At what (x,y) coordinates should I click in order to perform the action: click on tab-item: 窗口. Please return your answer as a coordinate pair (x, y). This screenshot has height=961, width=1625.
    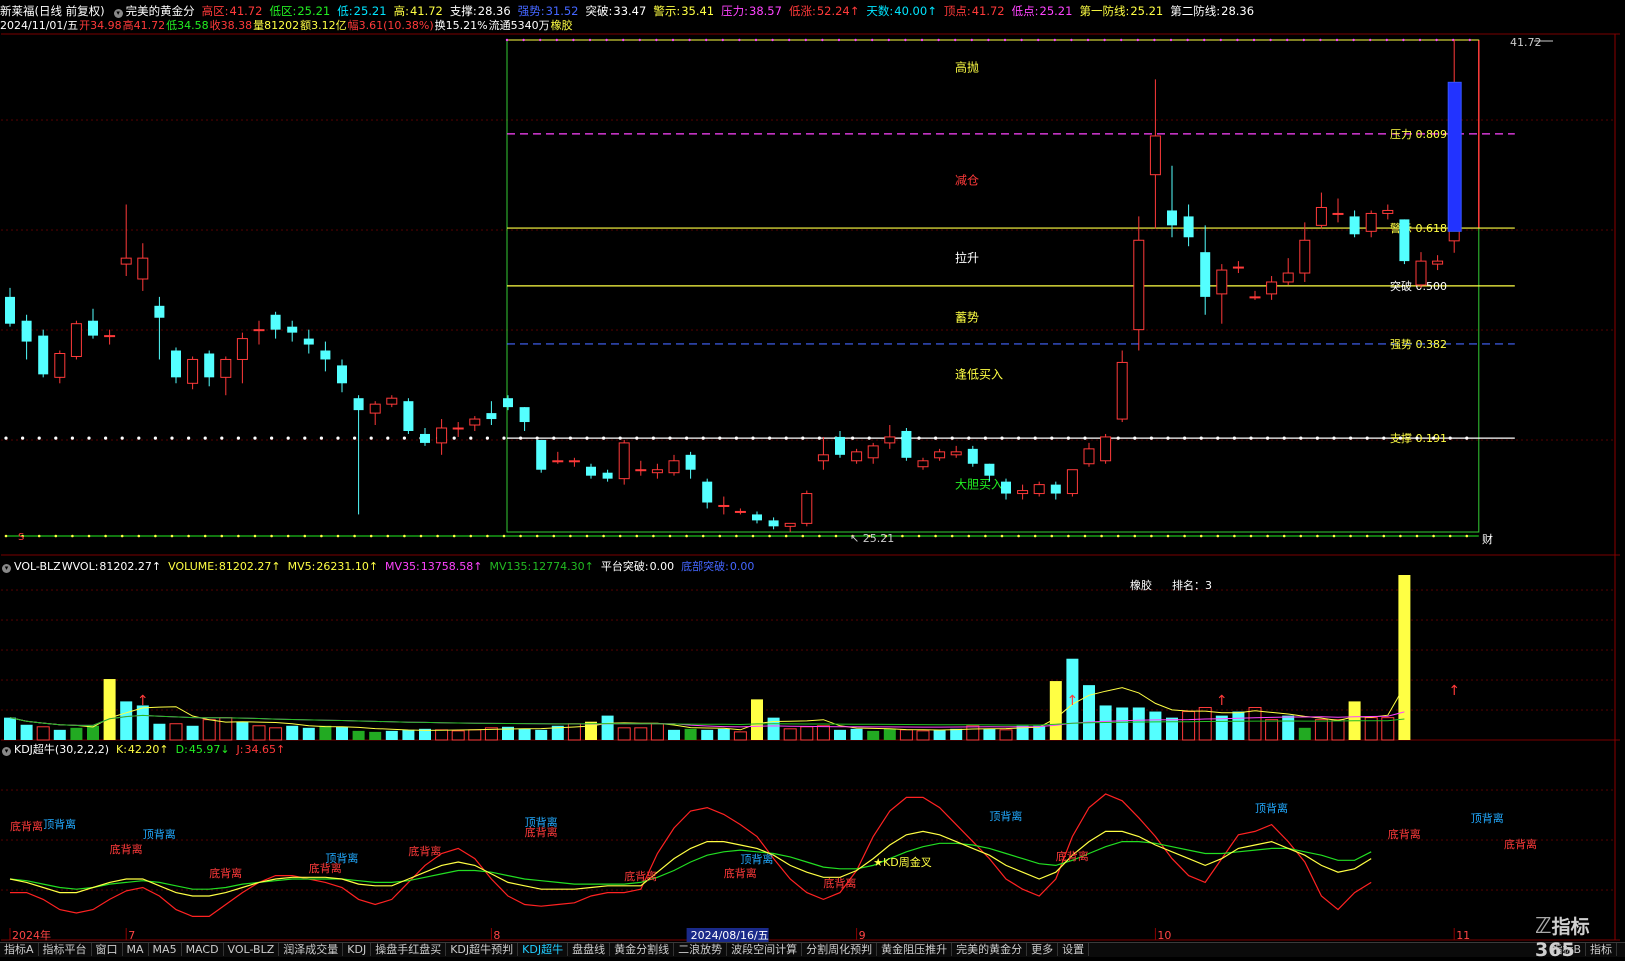
    Looking at the image, I should click on (107, 949).